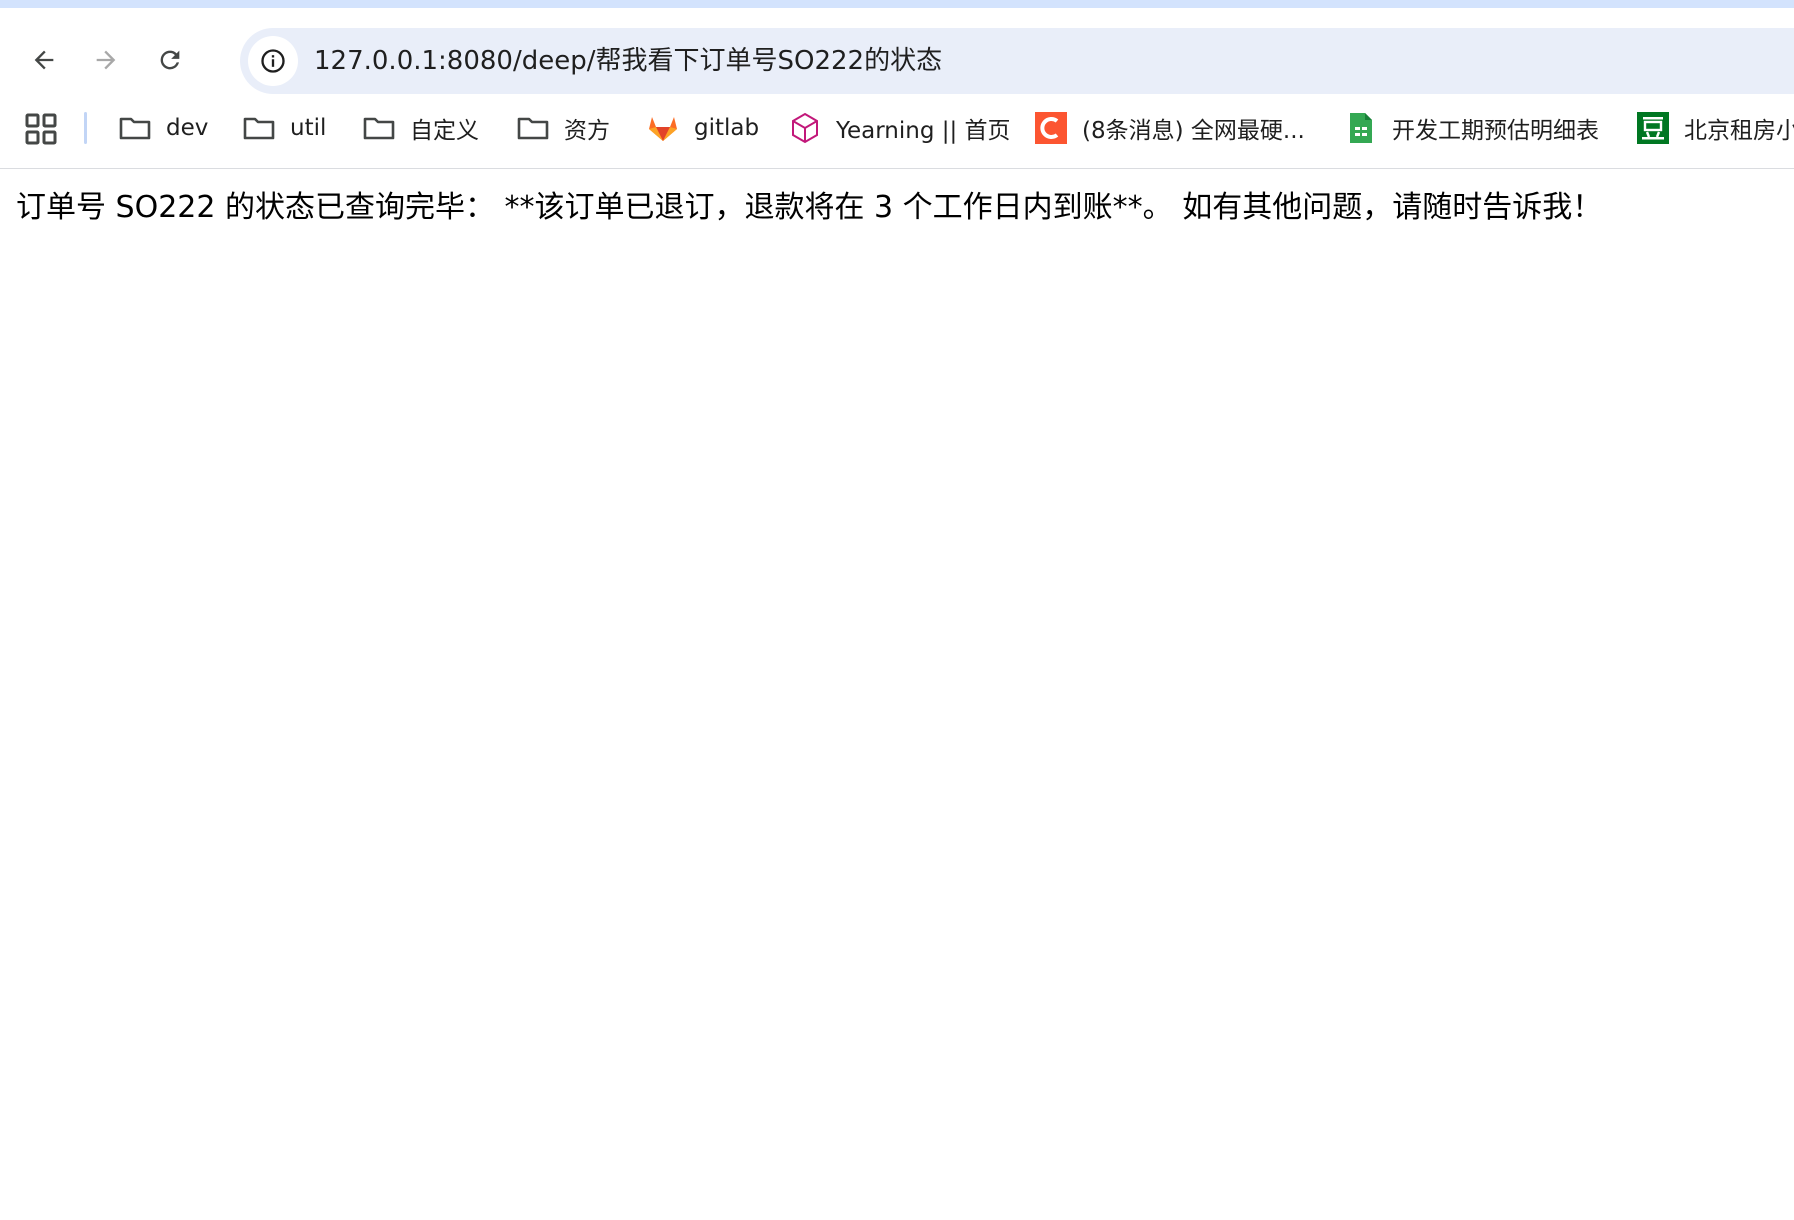  I want to click on back-button, so click(44, 60).